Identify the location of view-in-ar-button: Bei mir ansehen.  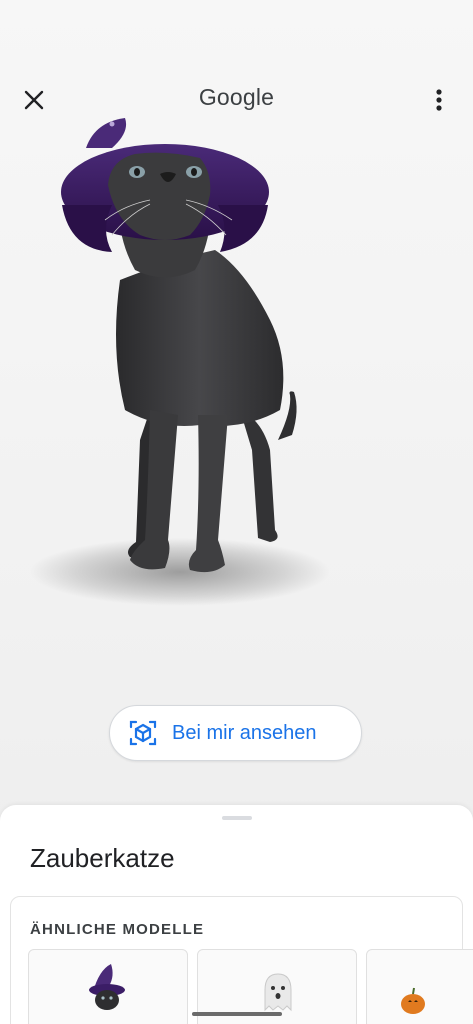
(235, 733).